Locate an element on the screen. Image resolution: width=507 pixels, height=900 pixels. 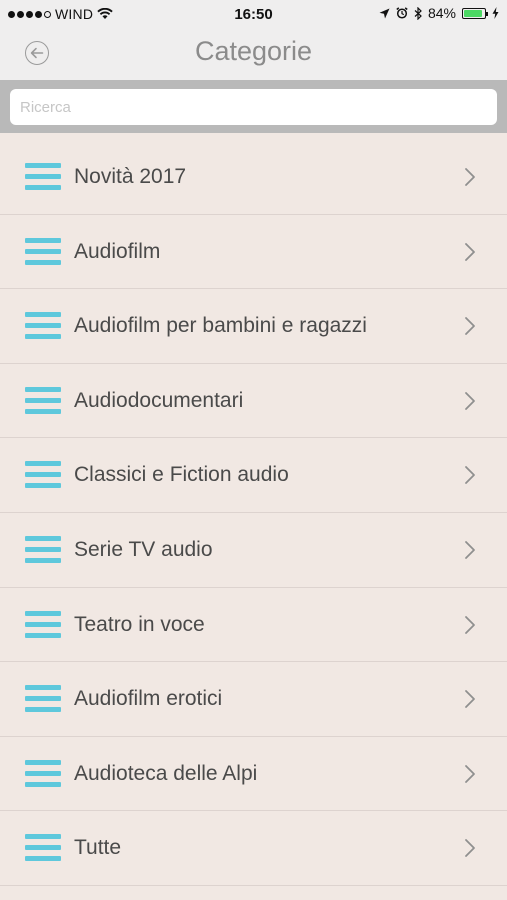
category-label: Audiofilm per bambini e ragazzi is located at coordinates (220, 326).